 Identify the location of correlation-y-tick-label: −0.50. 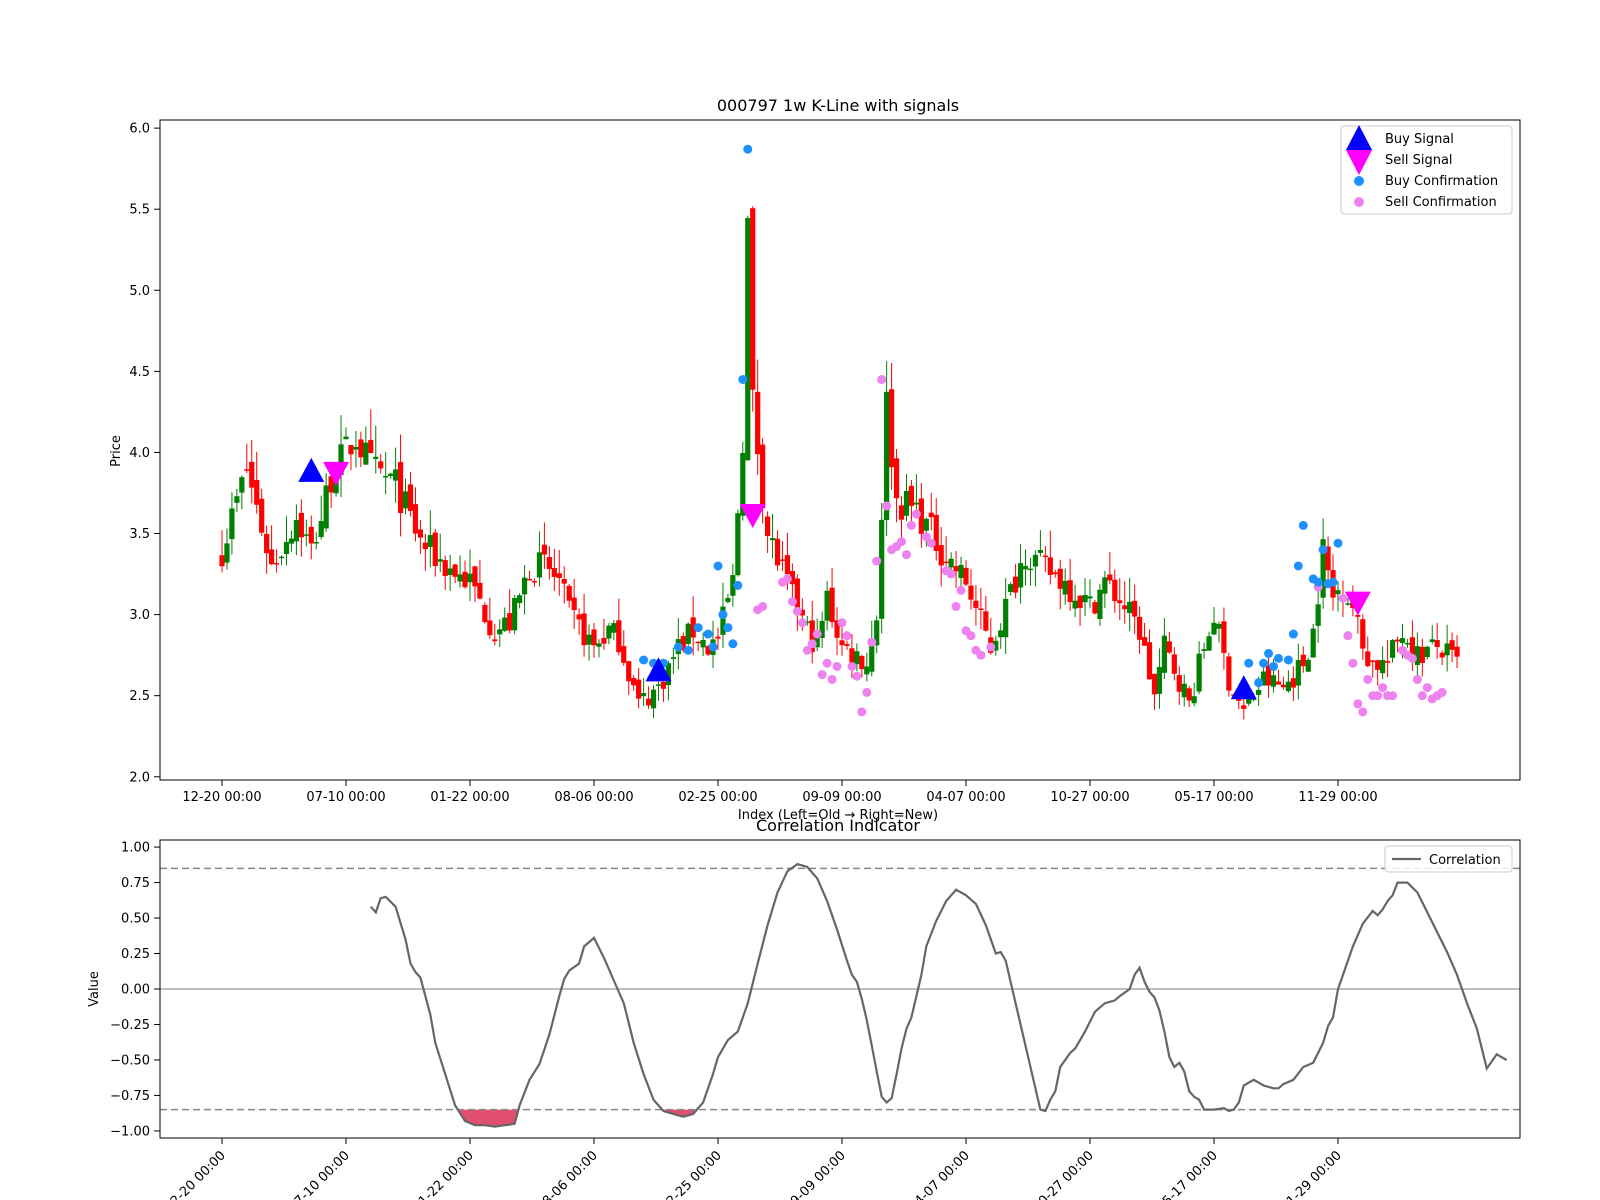
(130, 1060).